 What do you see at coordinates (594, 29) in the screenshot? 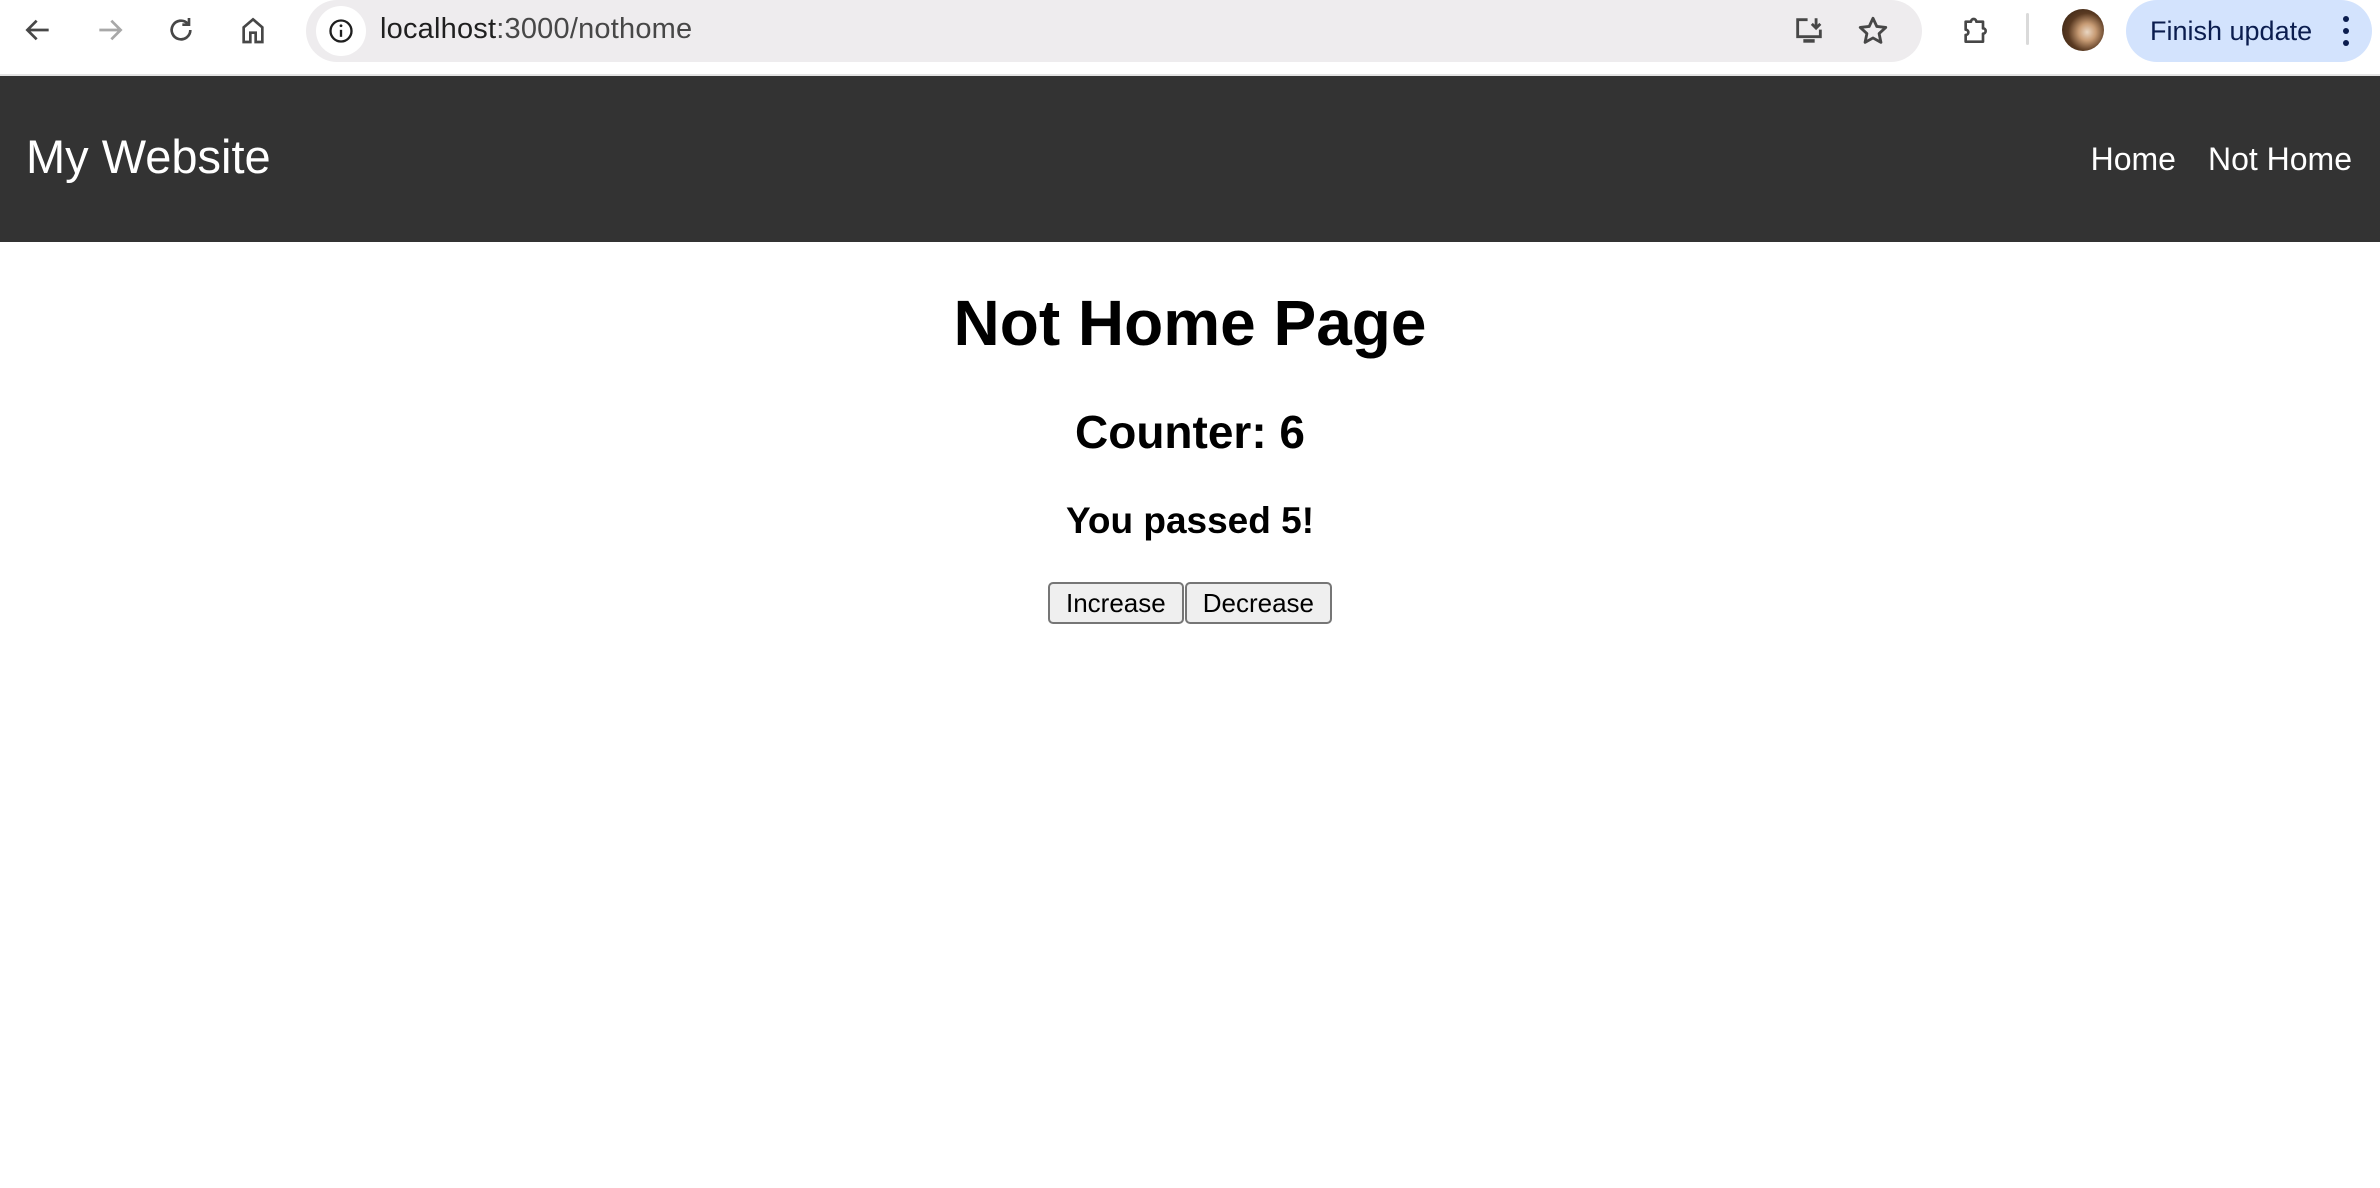
I see `url-path: :3000/nothome` at bounding box center [594, 29].